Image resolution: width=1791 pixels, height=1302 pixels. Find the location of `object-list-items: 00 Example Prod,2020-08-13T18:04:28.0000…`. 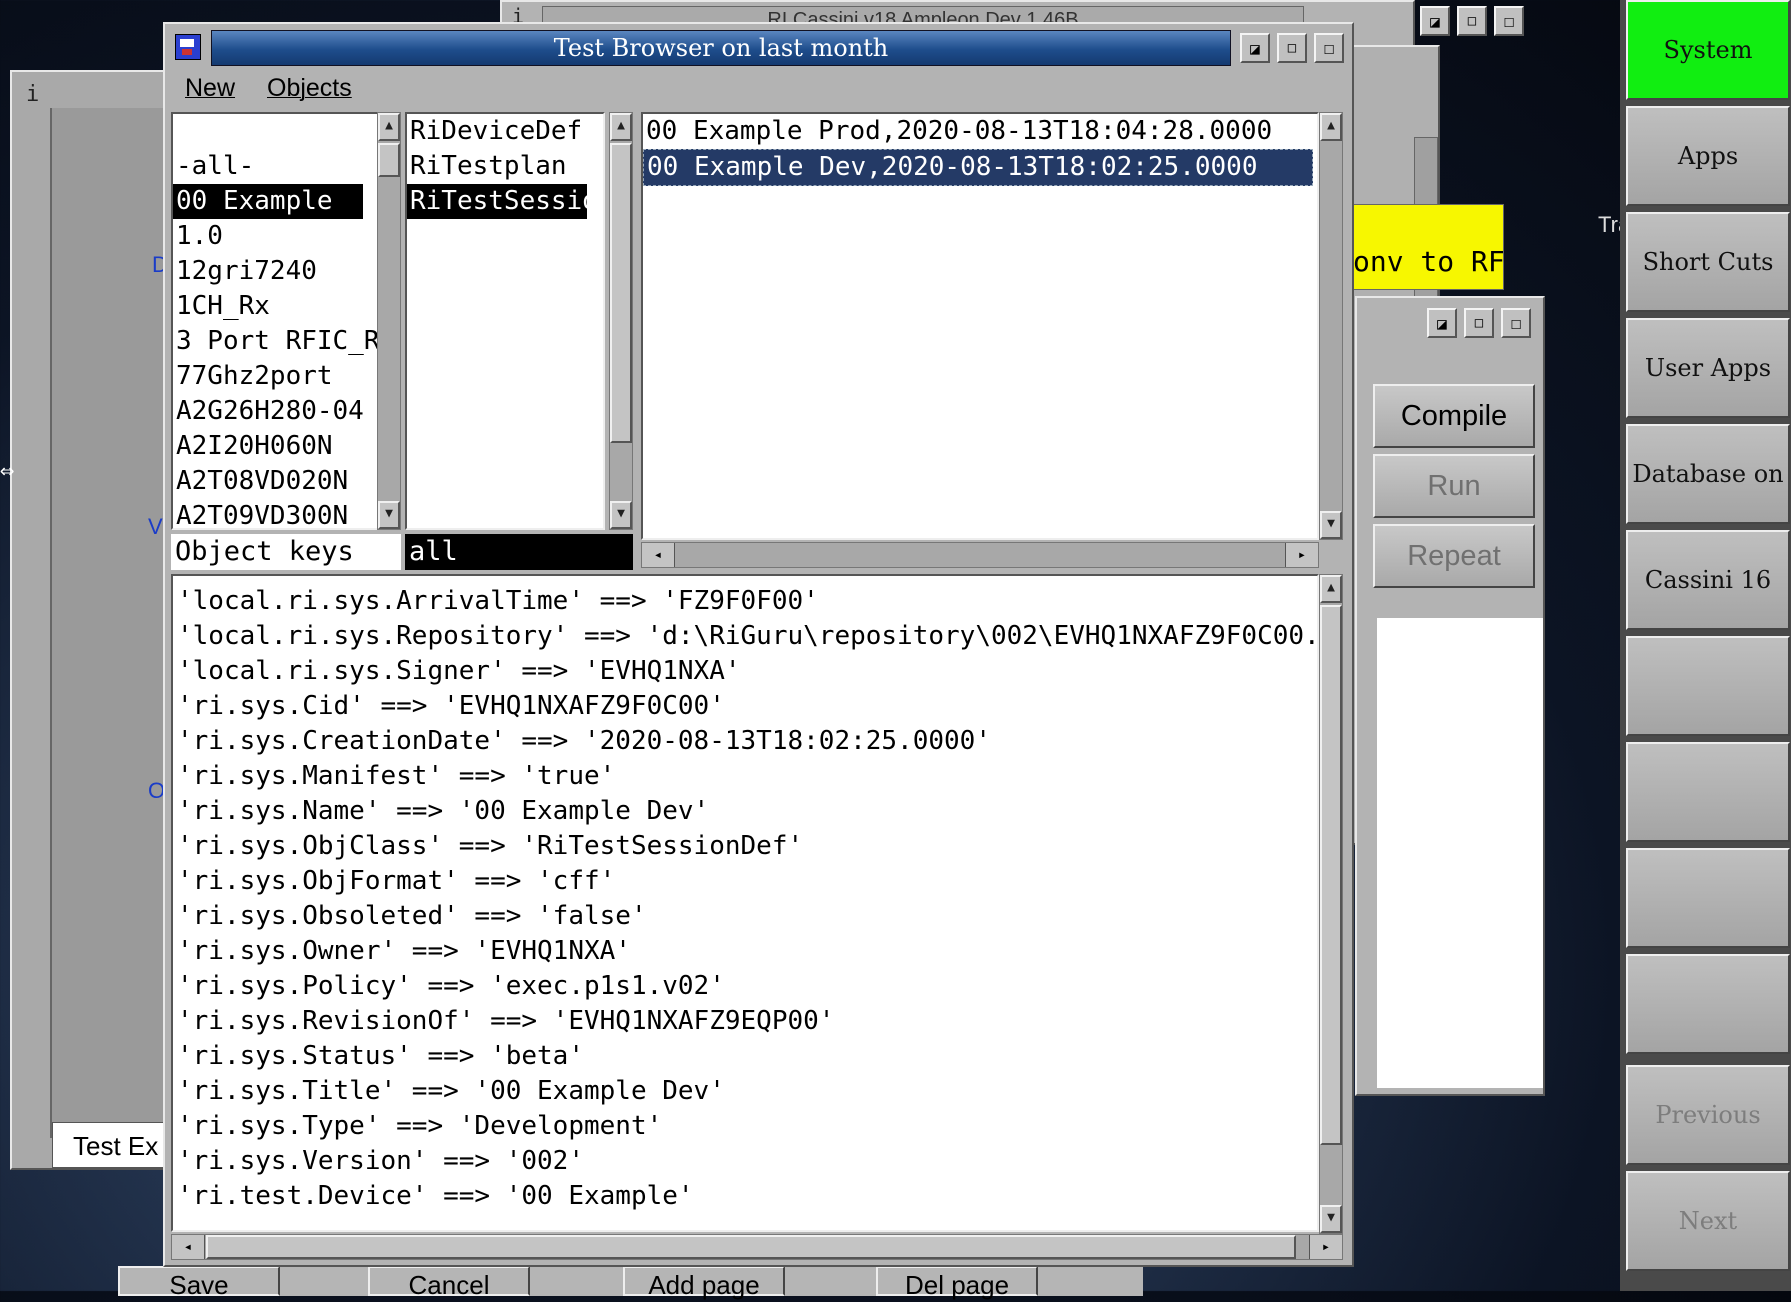

object-list-items: 00 Example Prod,2020-08-13T18:04:28.0000… is located at coordinates (978, 150).